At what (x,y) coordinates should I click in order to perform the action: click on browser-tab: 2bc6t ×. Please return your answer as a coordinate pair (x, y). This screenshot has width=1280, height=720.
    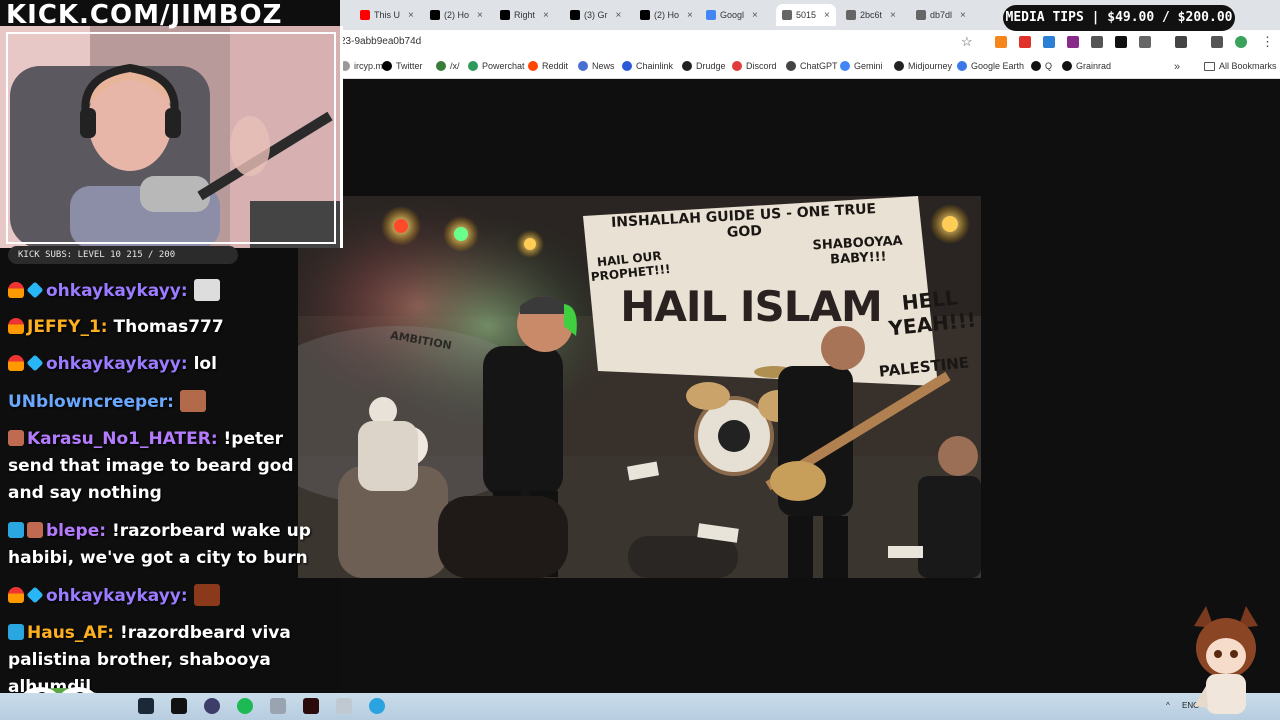
    Looking at the image, I should click on (871, 15).